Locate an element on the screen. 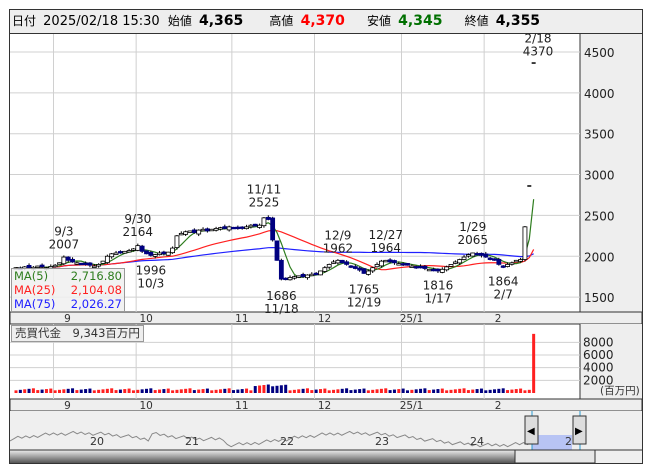 This screenshot has height=470, width=653. annotation-label: 2/18 is located at coordinates (538, 39).